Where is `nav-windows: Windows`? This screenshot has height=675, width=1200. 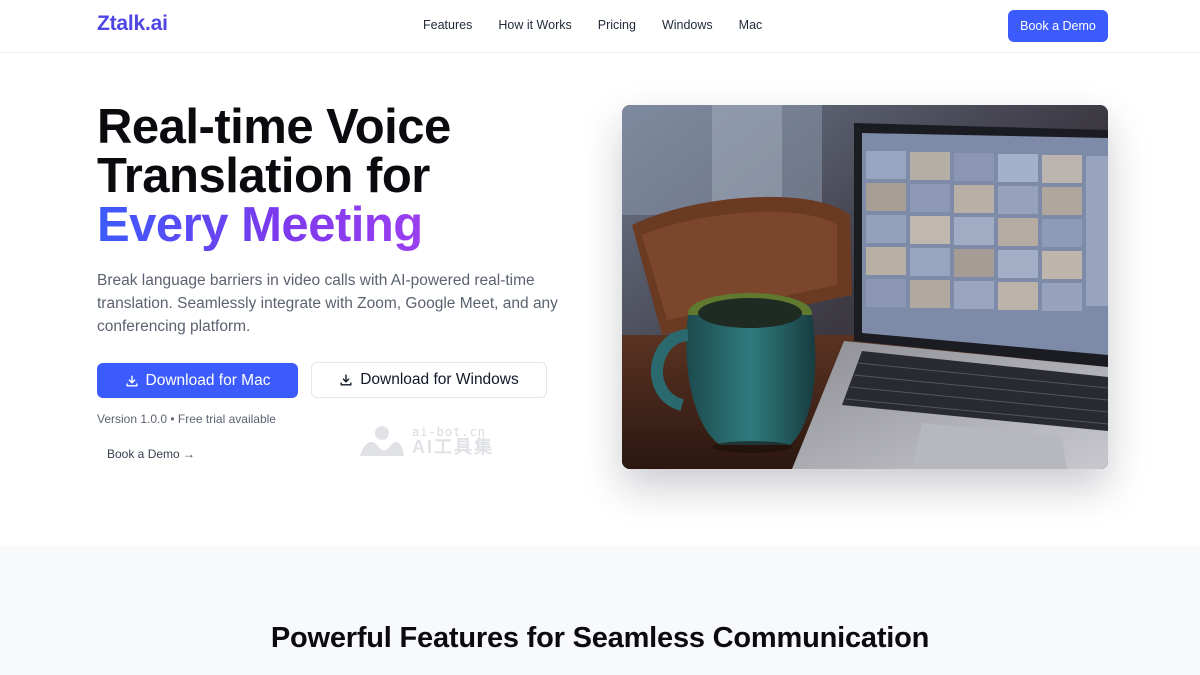
nav-windows: Windows is located at coordinates (687, 25).